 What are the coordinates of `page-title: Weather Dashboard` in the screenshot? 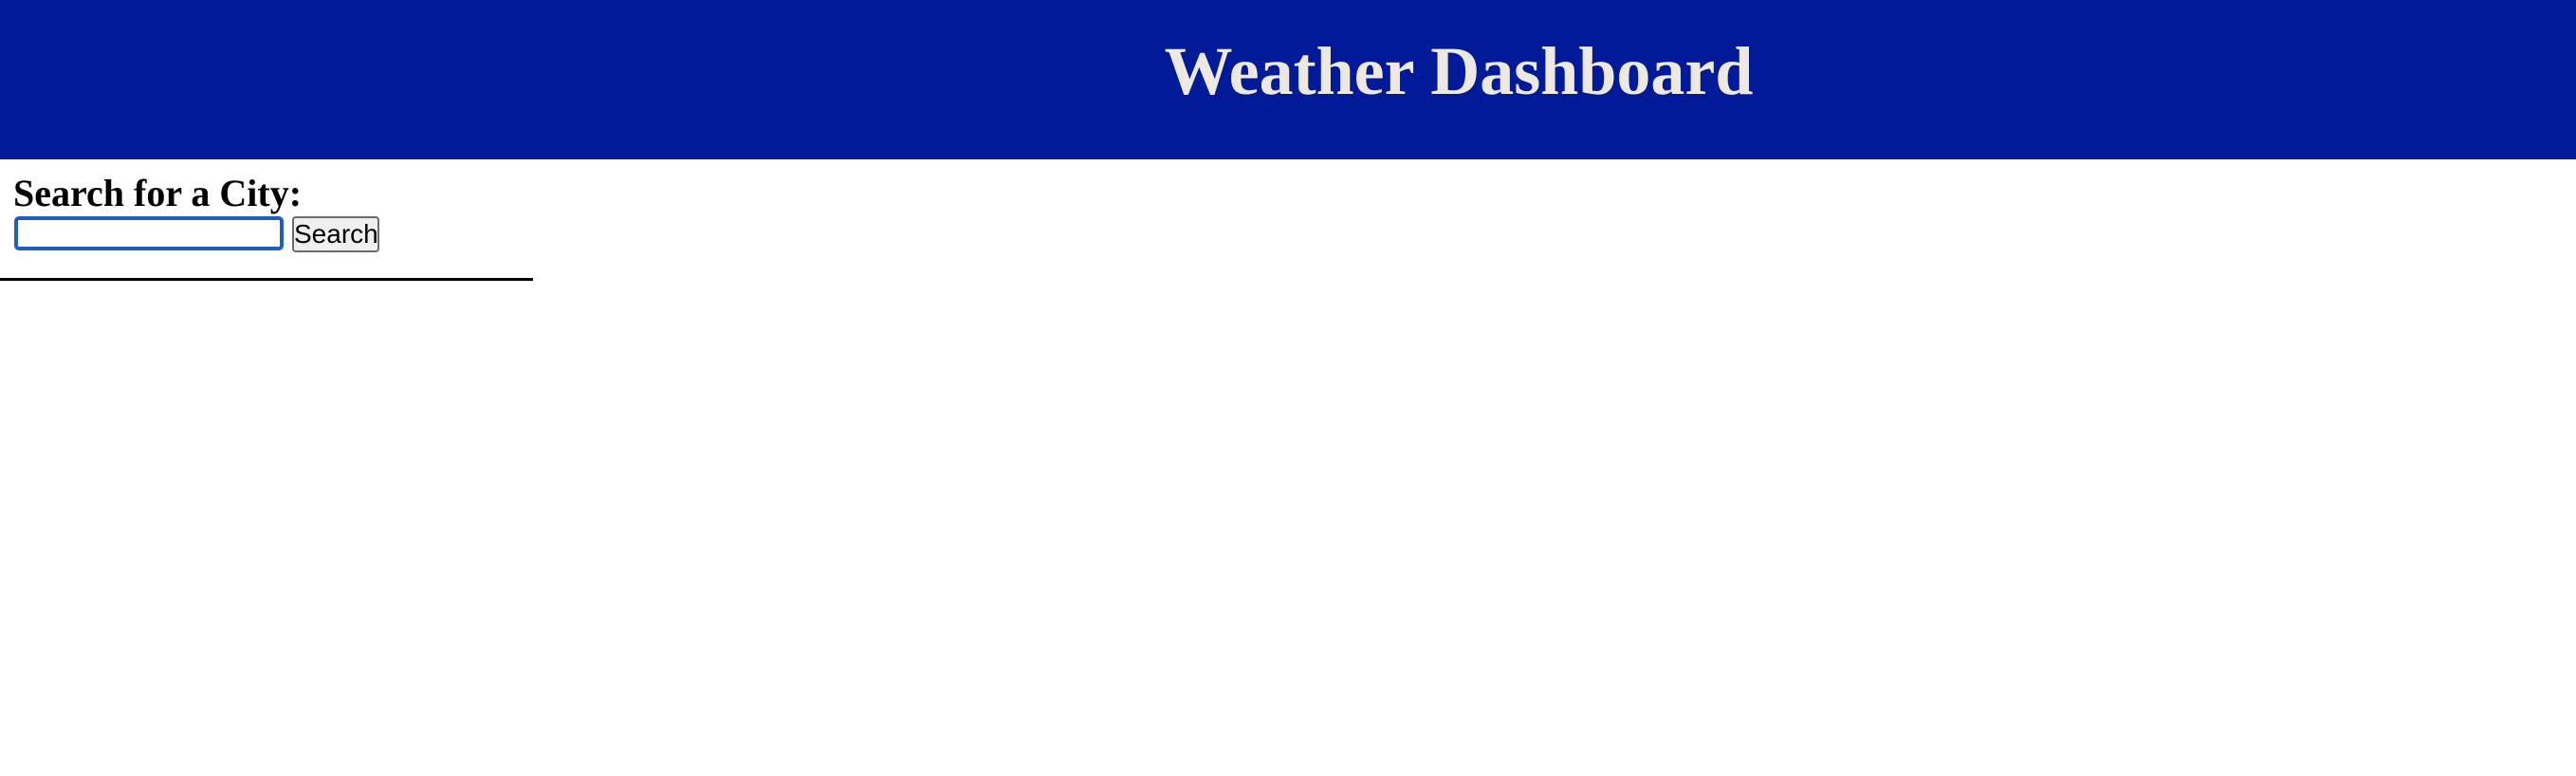 It's located at (1459, 71).